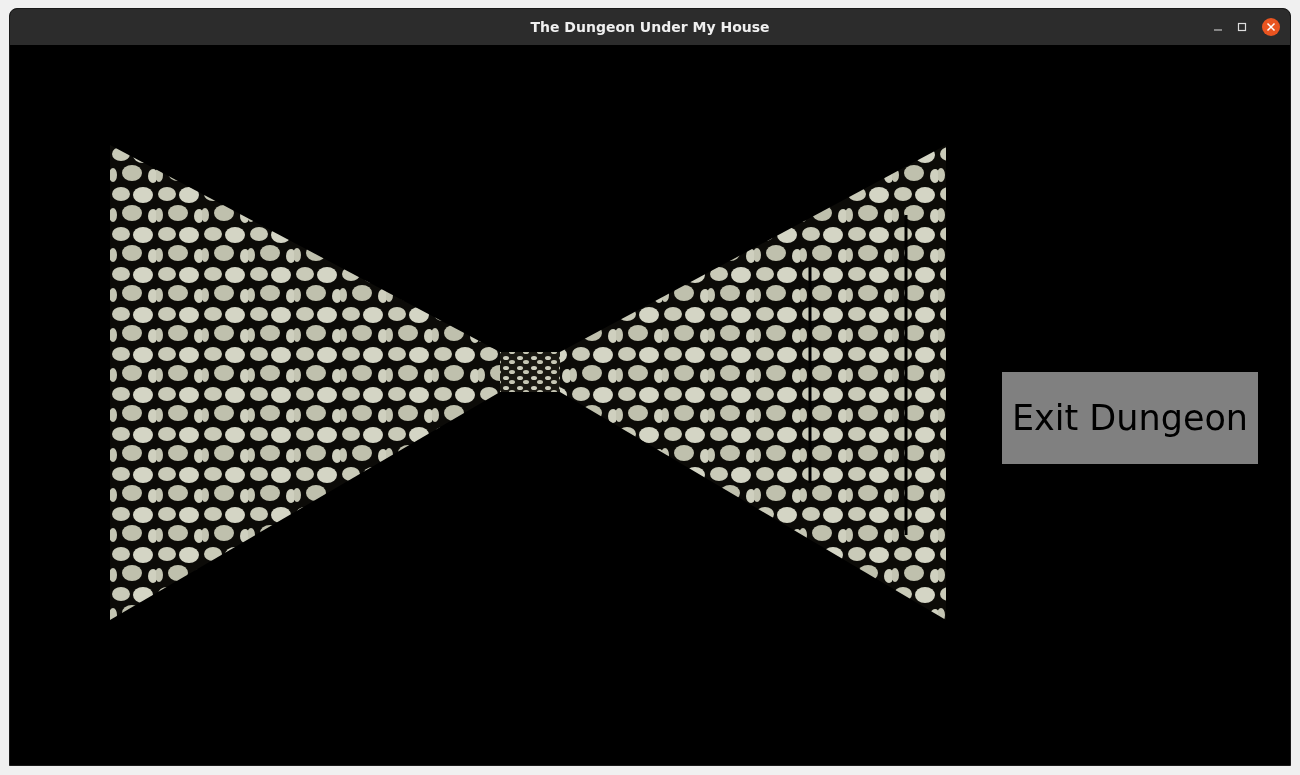 This screenshot has width=1300, height=775. I want to click on window-title: The Dungeon Under My House, so click(650, 27).